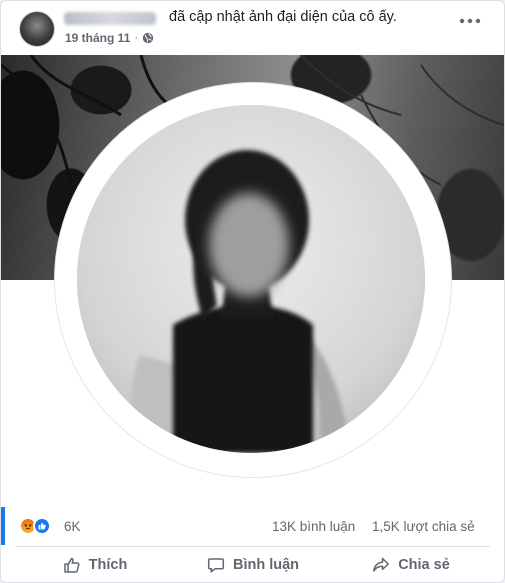 The height and width of the screenshot is (583, 505). Describe the element at coordinates (423, 526) in the screenshot. I see `share-count: 1,5K lượt chia sẻ` at that location.